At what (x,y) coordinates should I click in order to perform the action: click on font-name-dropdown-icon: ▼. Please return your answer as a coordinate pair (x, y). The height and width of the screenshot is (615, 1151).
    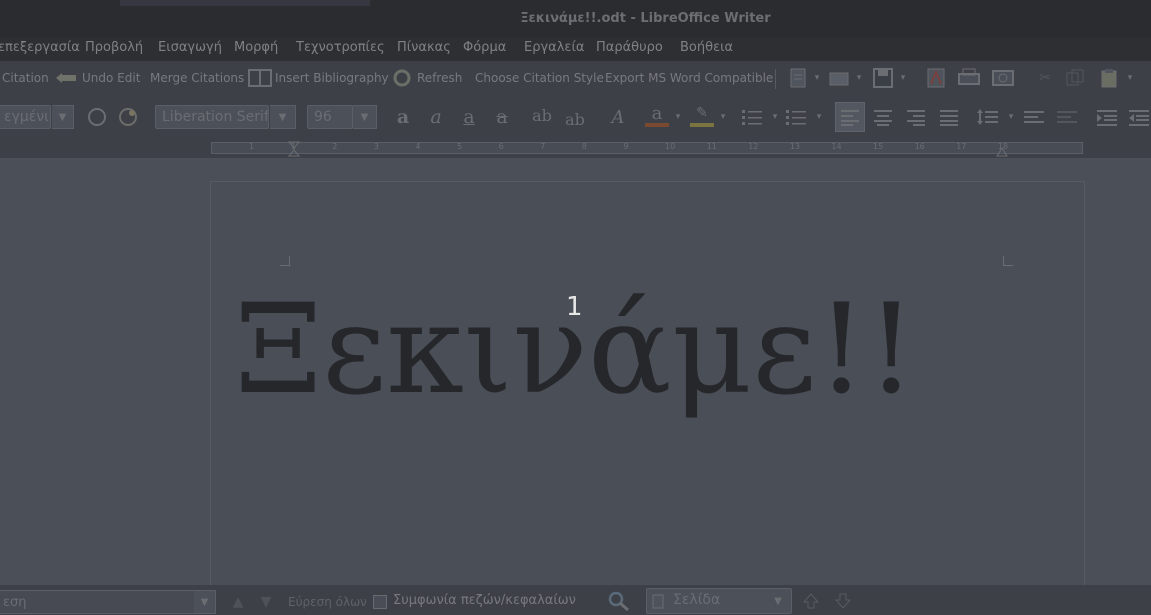
    Looking at the image, I should click on (283, 117).